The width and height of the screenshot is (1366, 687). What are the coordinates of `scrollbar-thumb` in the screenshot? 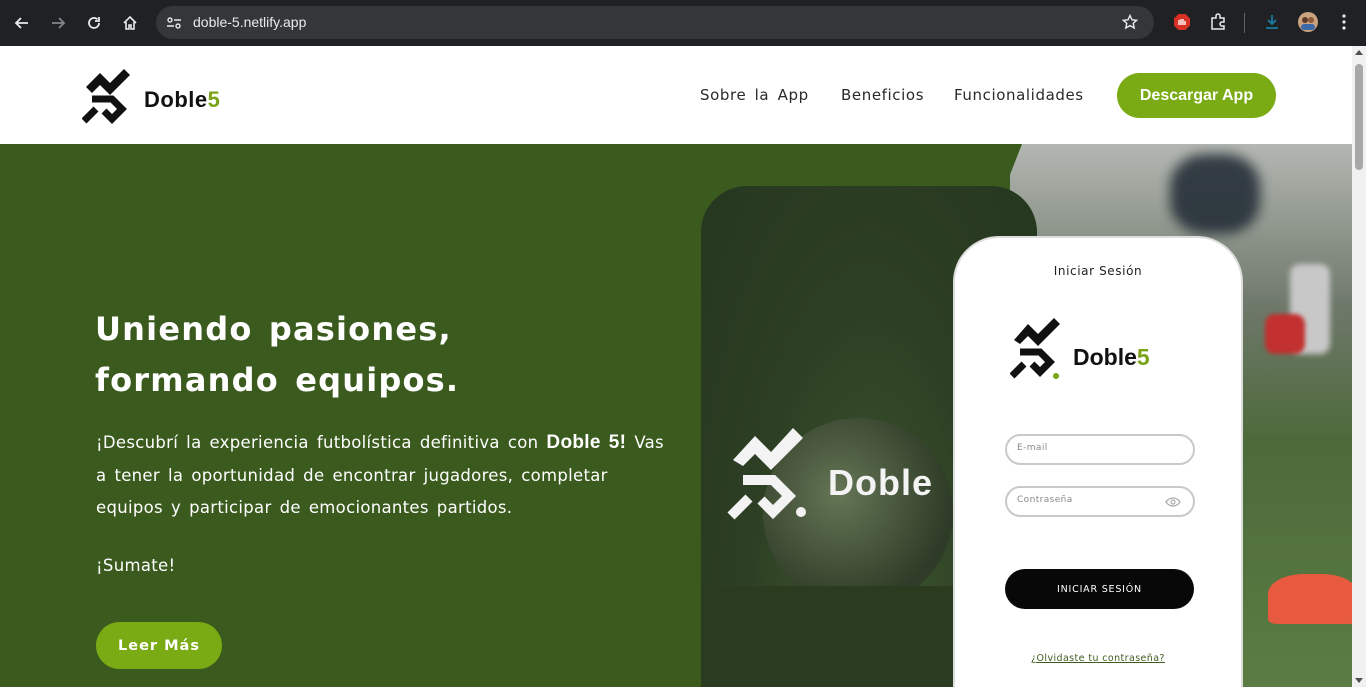 It's located at (1359, 117).